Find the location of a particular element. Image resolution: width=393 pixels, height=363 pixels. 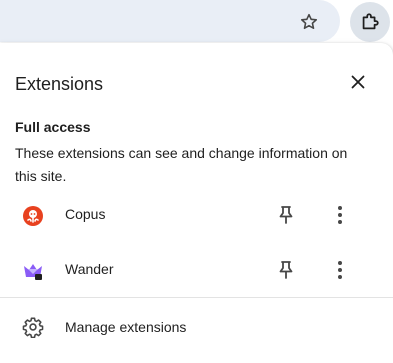

section-title: Full access is located at coordinates (53, 127).